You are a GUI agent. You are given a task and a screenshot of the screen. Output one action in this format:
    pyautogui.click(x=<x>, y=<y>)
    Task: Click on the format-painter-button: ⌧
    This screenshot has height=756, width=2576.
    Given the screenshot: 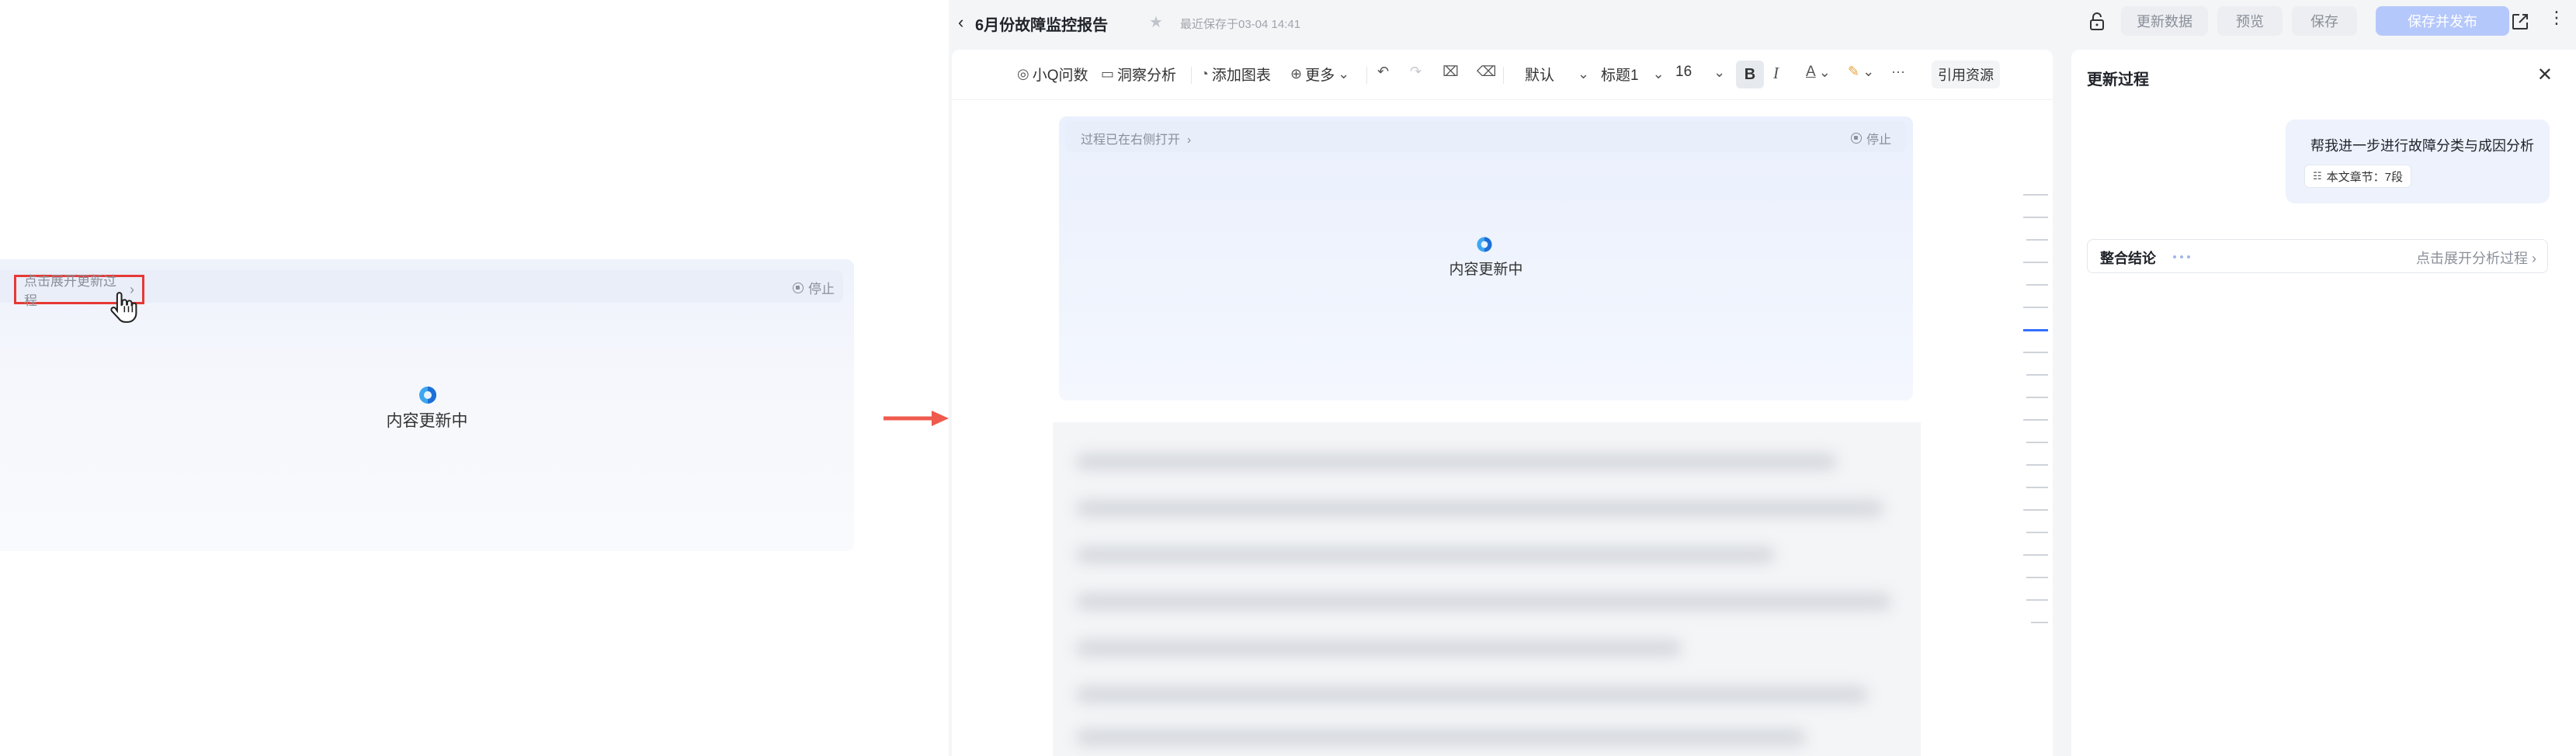 What is the action you would take?
    pyautogui.click(x=1450, y=72)
    